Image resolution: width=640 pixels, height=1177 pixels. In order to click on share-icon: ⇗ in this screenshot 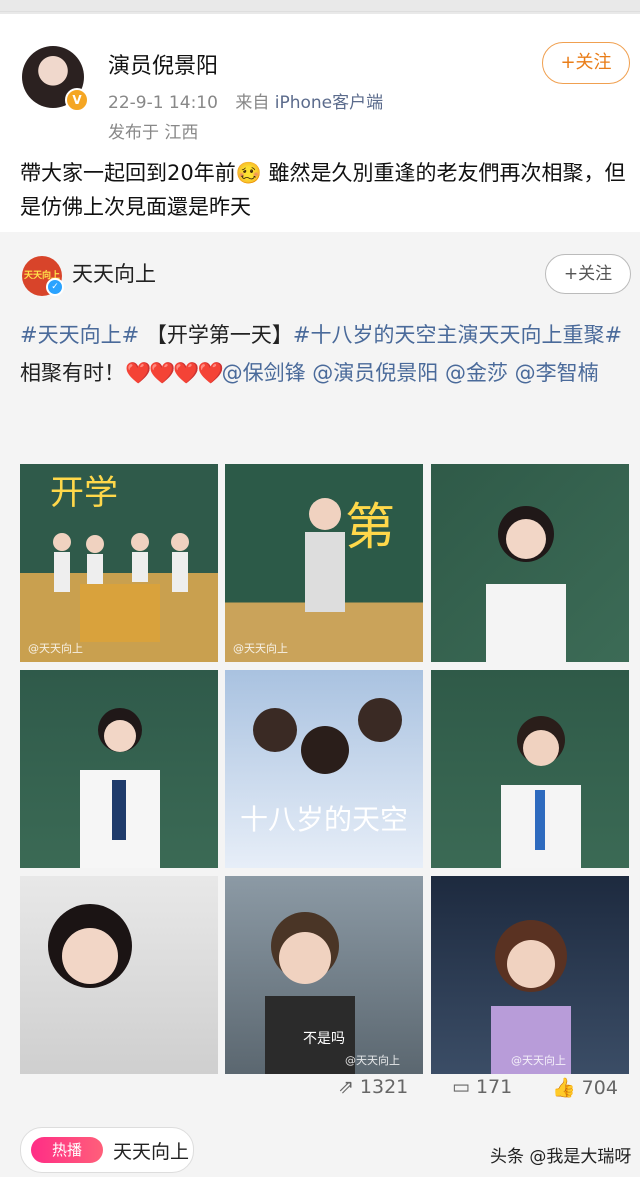, I will do `click(346, 1087)`.